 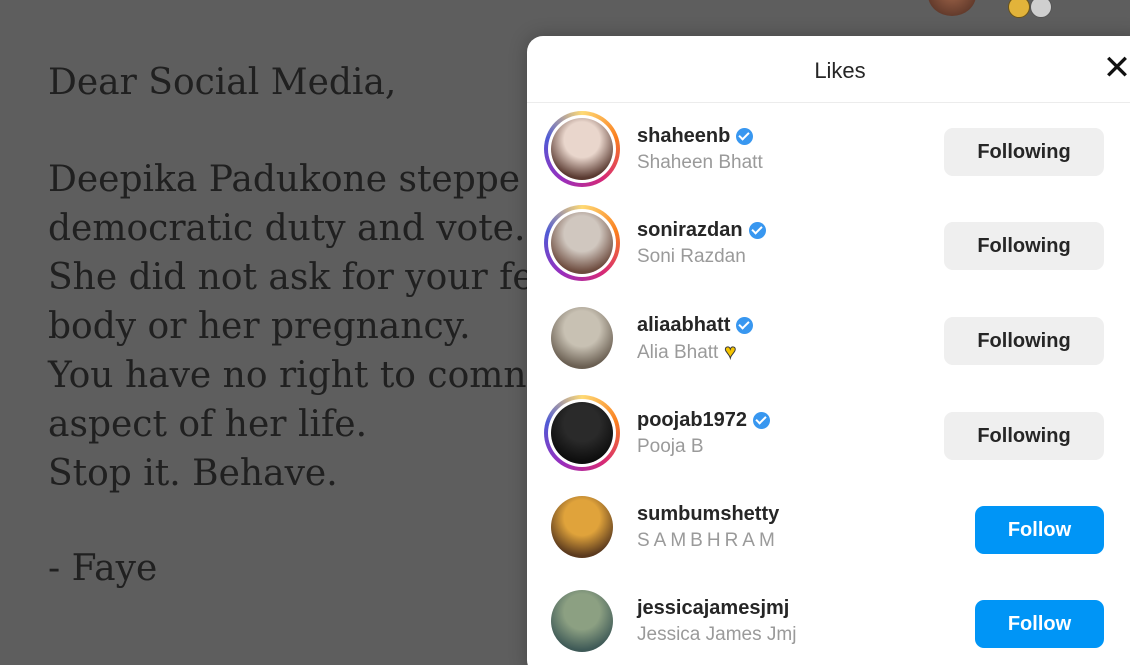 What do you see at coordinates (208, 424) in the screenshot?
I see `post-line: aspect of her life.` at bounding box center [208, 424].